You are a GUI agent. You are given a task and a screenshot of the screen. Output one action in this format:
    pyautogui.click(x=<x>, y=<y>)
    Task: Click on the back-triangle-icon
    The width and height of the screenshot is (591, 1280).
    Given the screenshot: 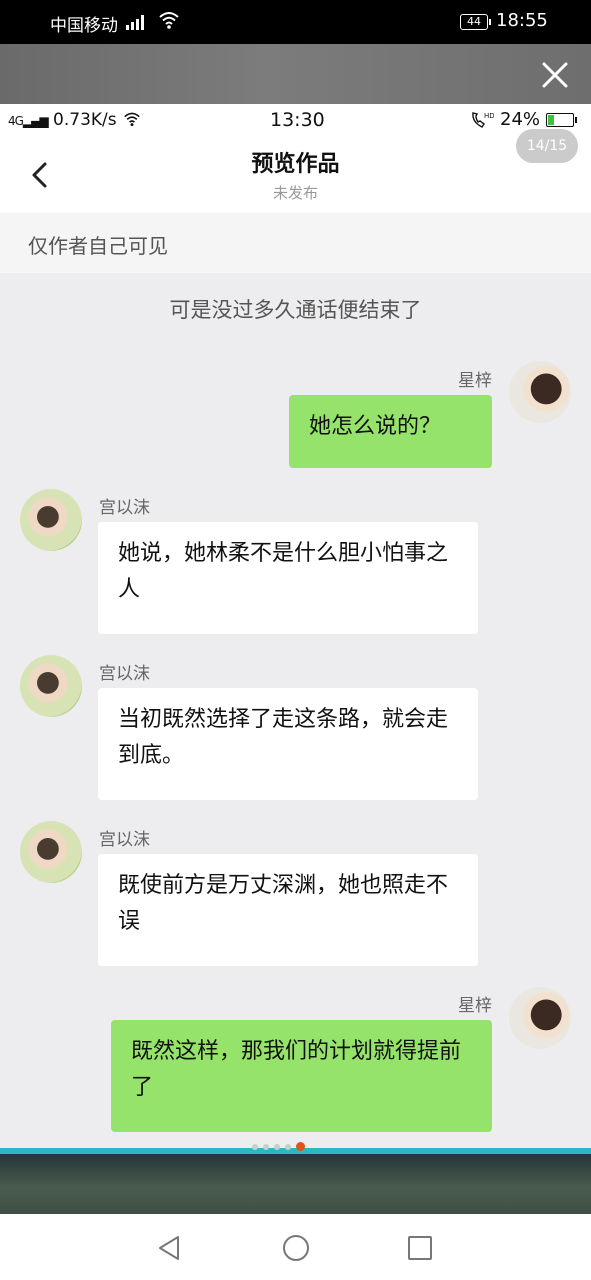 What is the action you would take?
    pyautogui.click(x=169, y=1248)
    